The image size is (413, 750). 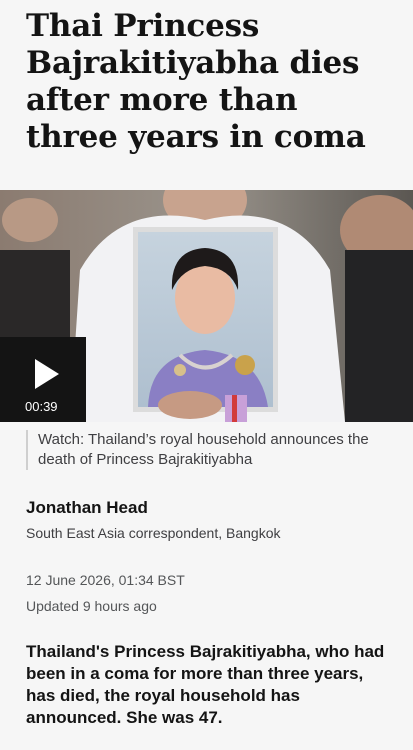 What do you see at coordinates (41, 406) in the screenshot?
I see `video-duration: 00:39` at bounding box center [41, 406].